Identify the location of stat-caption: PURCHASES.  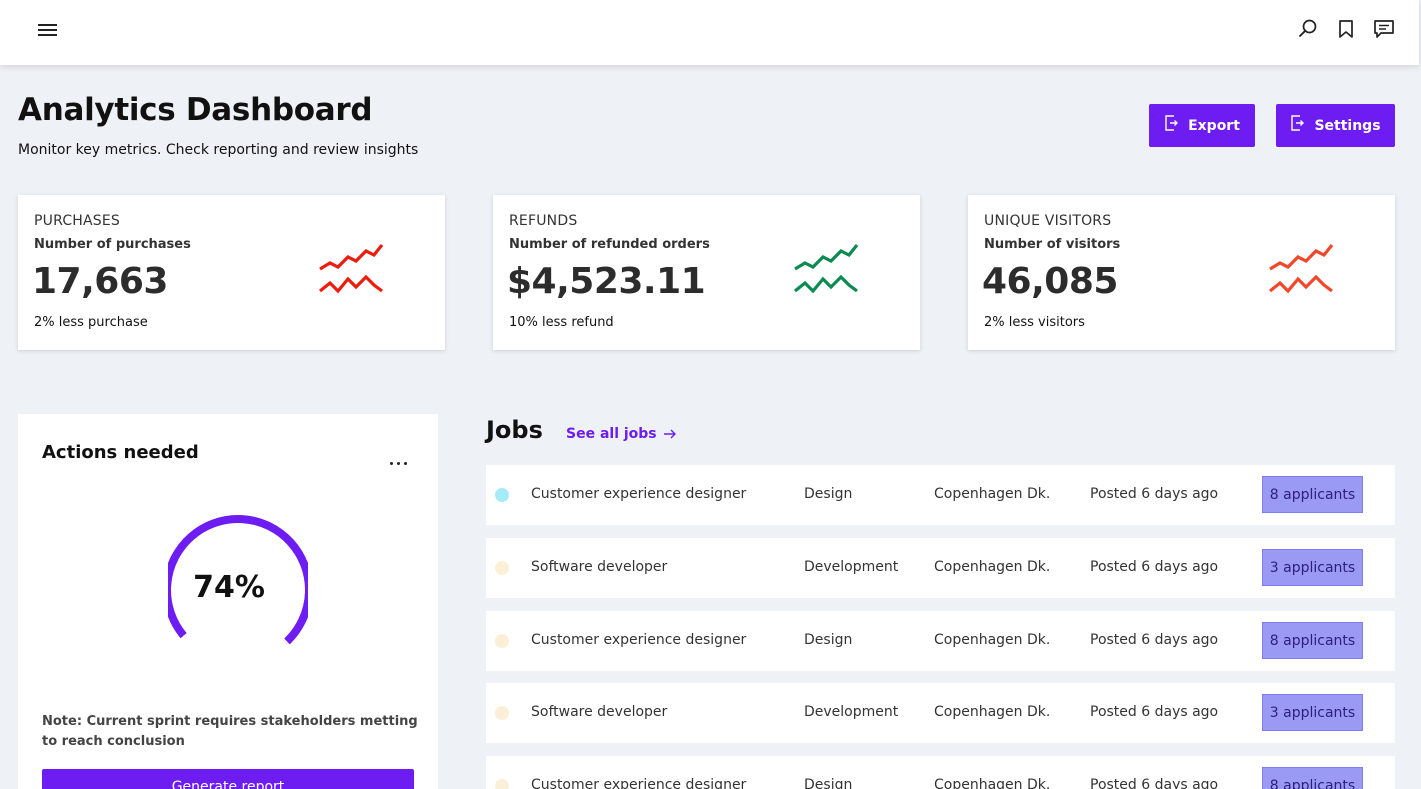
(77, 221).